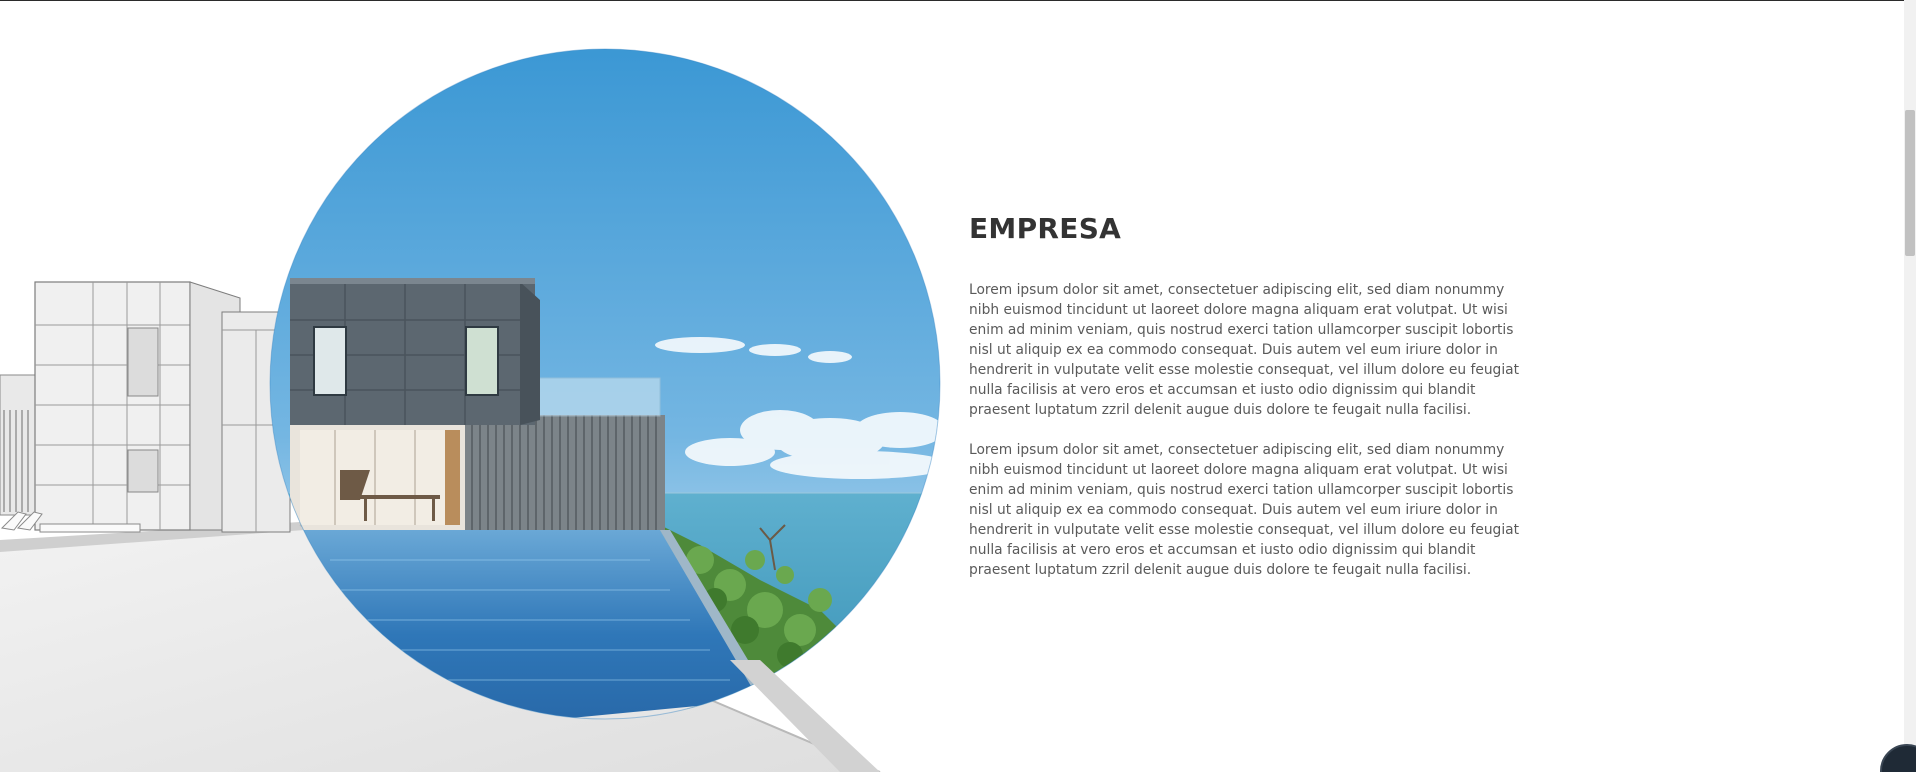 Image resolution: width=1916 pixels, height=772 pixels. Describe the element at coordinates (1910, 386) in the screenshot. I see `page-scrollbar` at that location.